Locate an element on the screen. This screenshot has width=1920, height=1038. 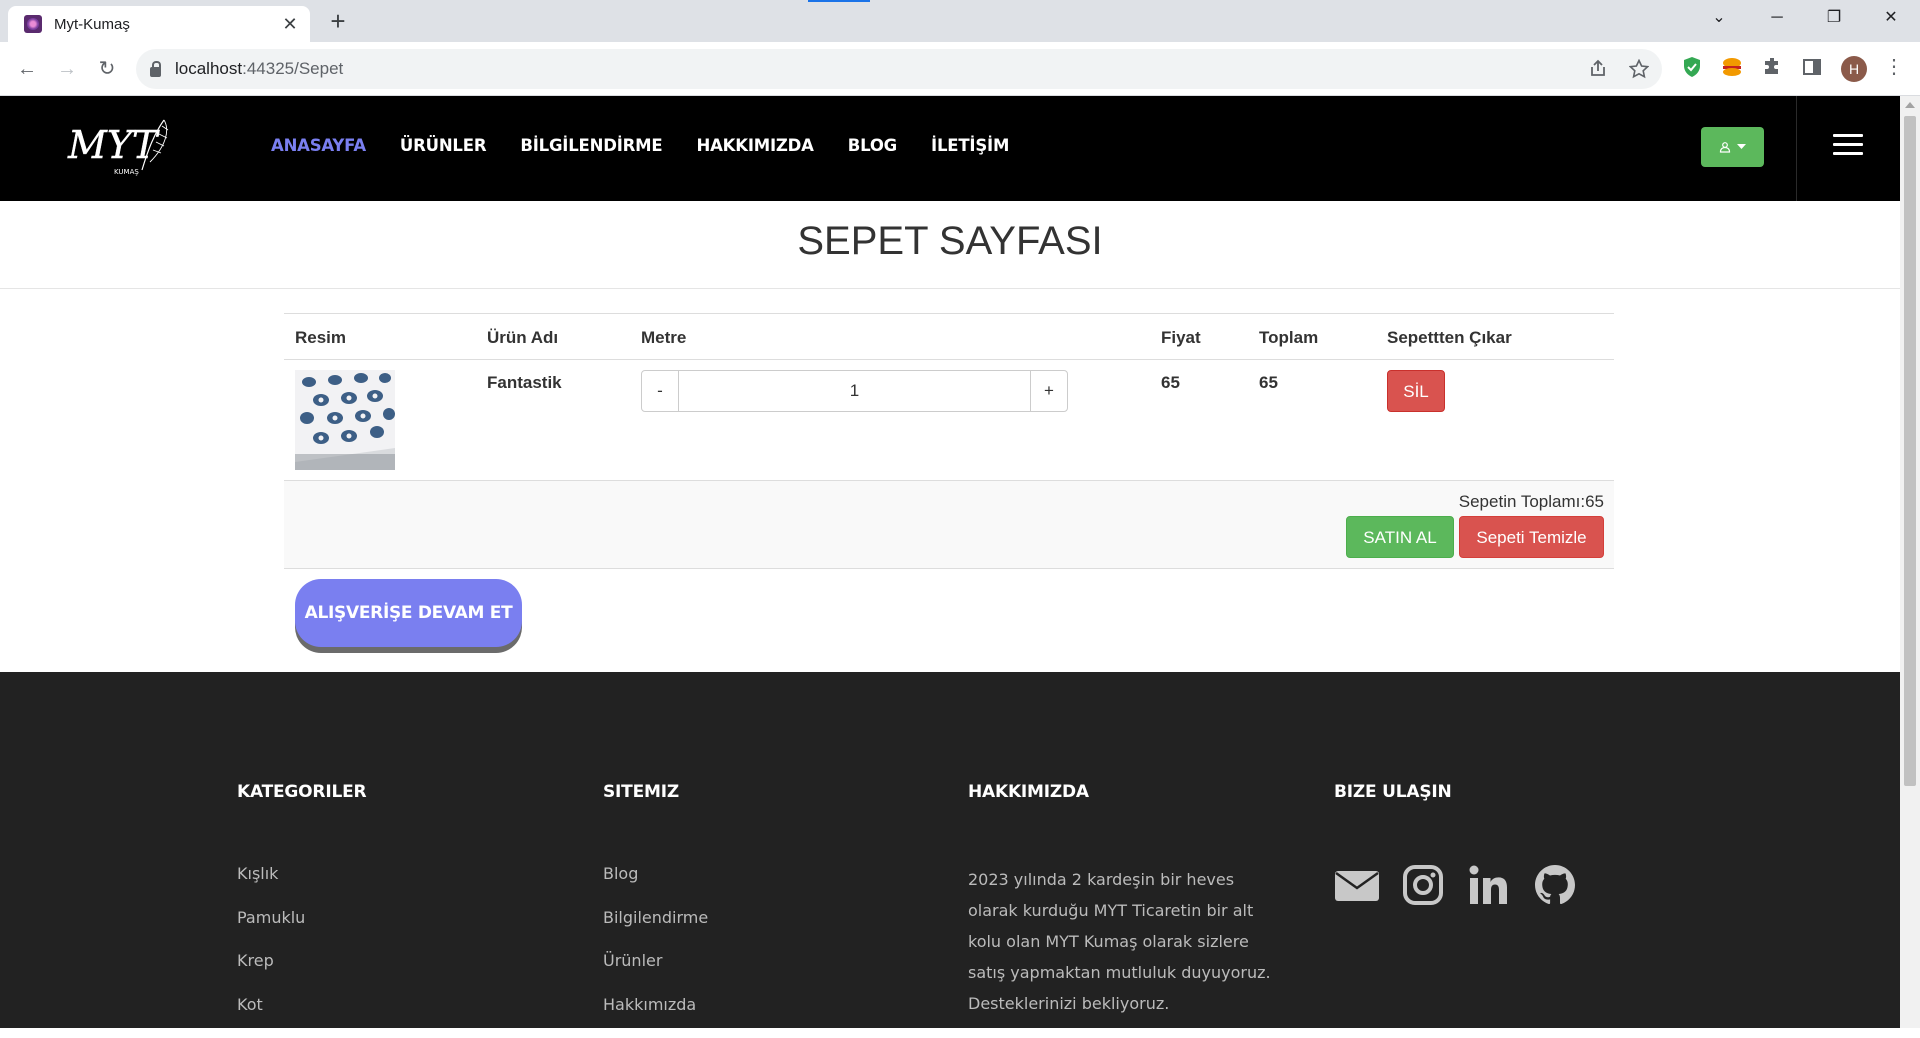
social-links is located at coordinates (1456, 885).